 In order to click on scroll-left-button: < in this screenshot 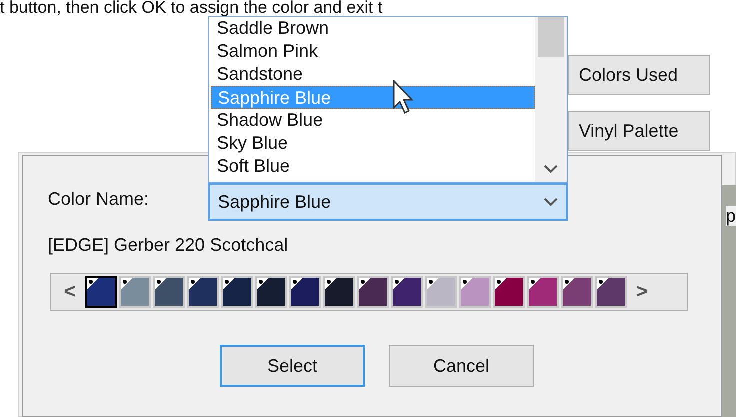, I will do `click(70, 292)`.